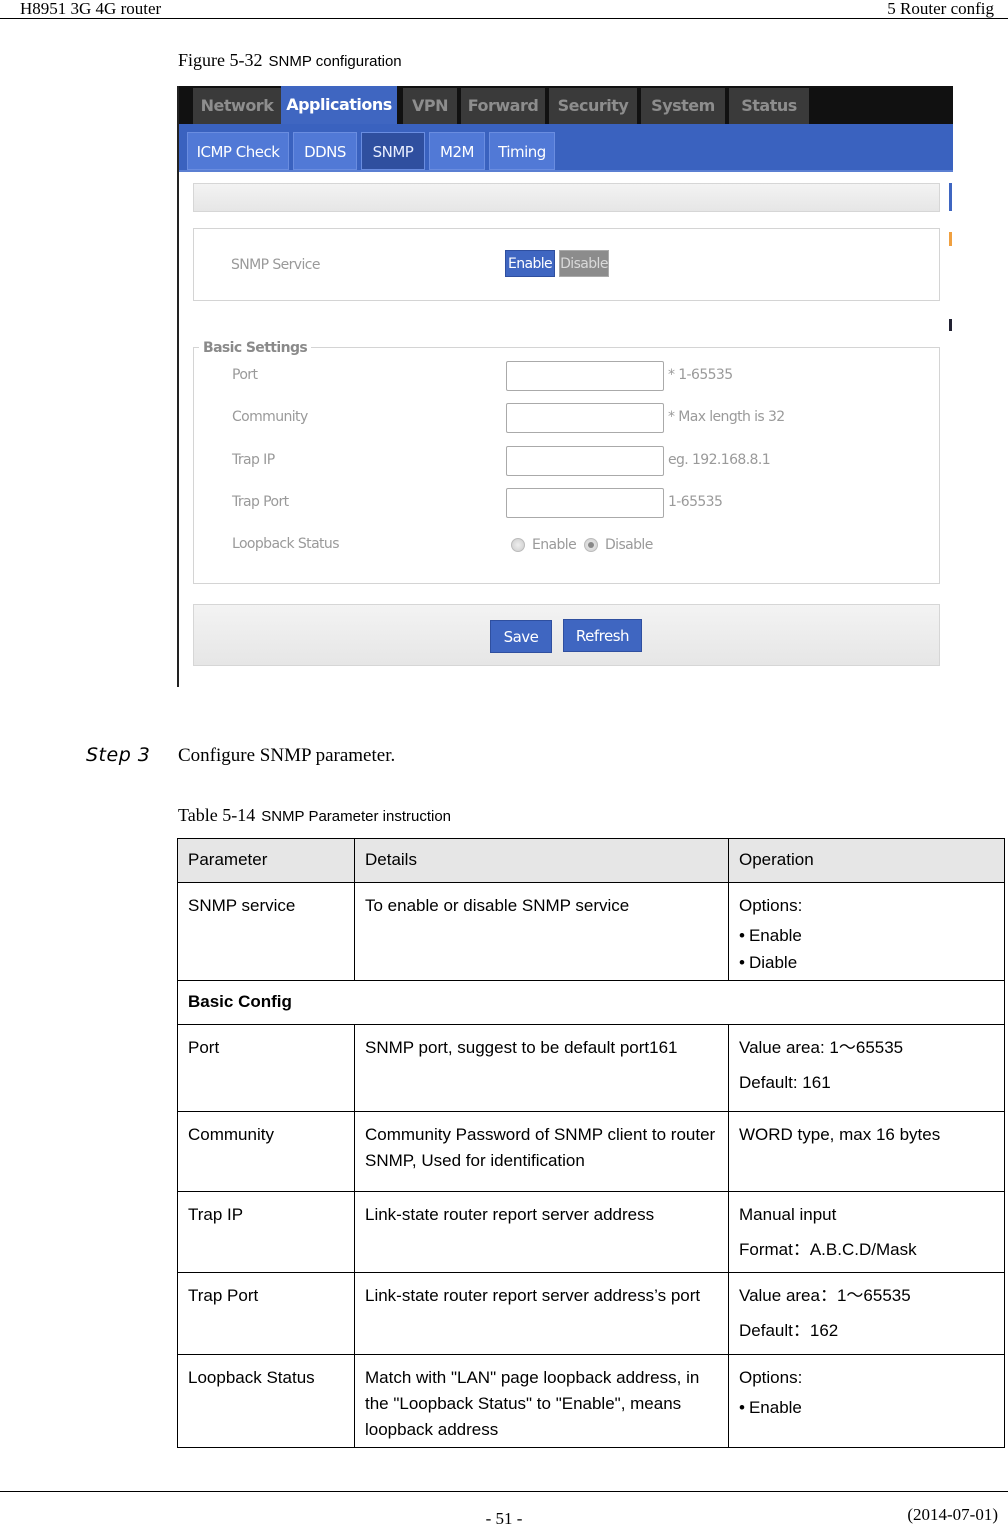  I want to click on loopback-disable-radio, so click(591, 545).